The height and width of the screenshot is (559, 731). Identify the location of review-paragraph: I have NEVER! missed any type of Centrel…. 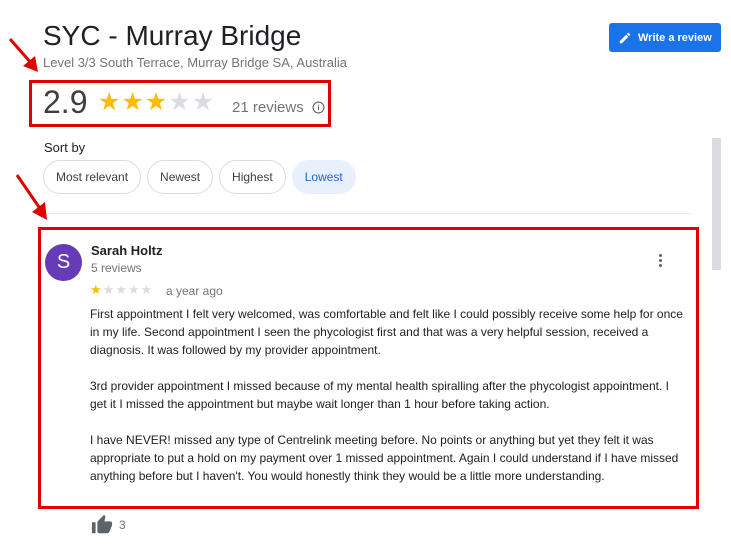
(384, 458).